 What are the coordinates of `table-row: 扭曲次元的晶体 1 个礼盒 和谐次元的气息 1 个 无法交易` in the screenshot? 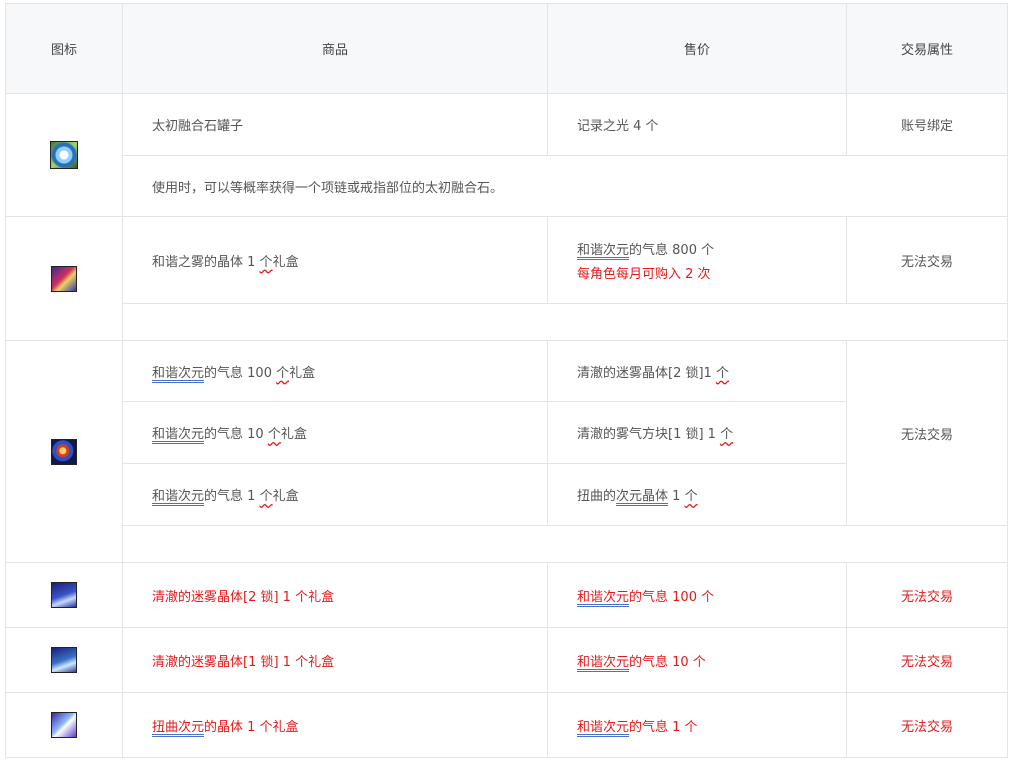 It's located at (506, 725).